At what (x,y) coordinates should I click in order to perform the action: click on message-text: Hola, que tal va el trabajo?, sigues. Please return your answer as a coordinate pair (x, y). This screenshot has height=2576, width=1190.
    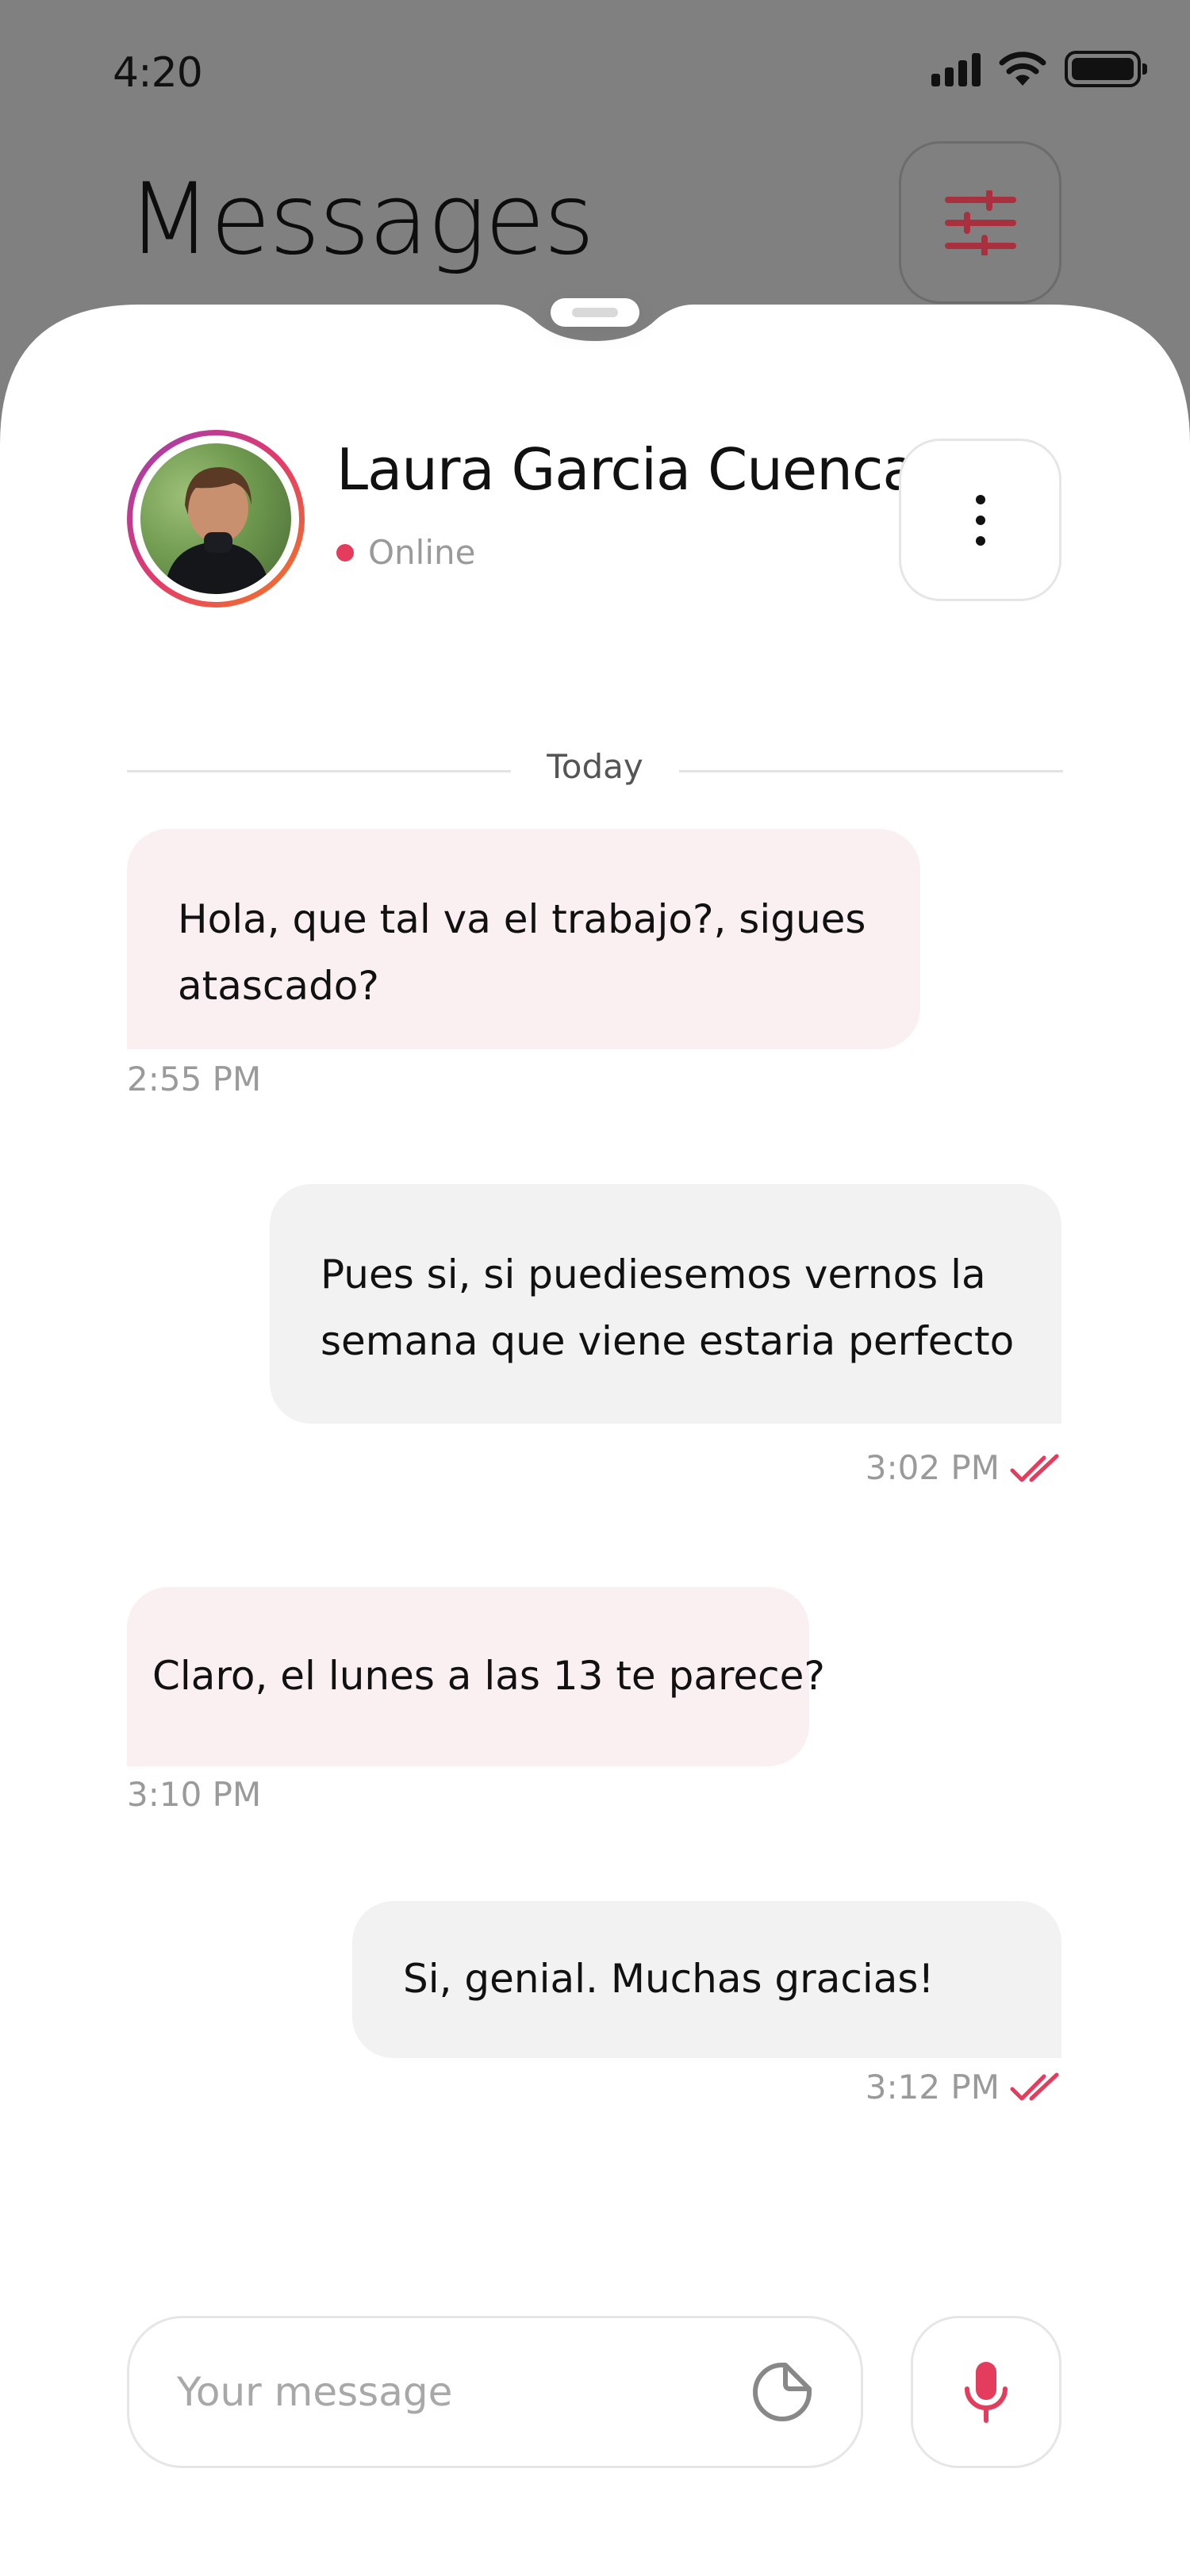
    Looking at the image, I should click on (522, 919).